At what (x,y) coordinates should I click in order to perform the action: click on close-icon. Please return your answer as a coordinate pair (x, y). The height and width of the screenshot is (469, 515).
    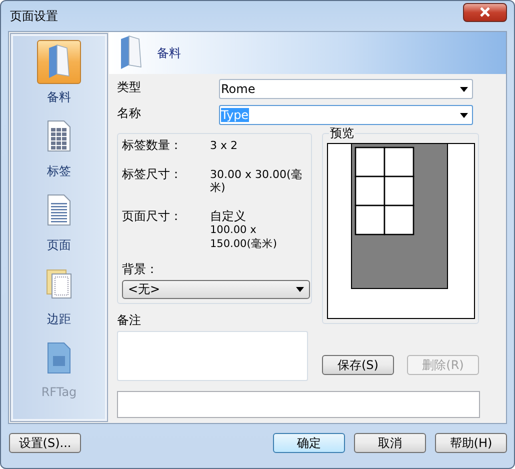
    Looking at the image, I should click on (485, 11).